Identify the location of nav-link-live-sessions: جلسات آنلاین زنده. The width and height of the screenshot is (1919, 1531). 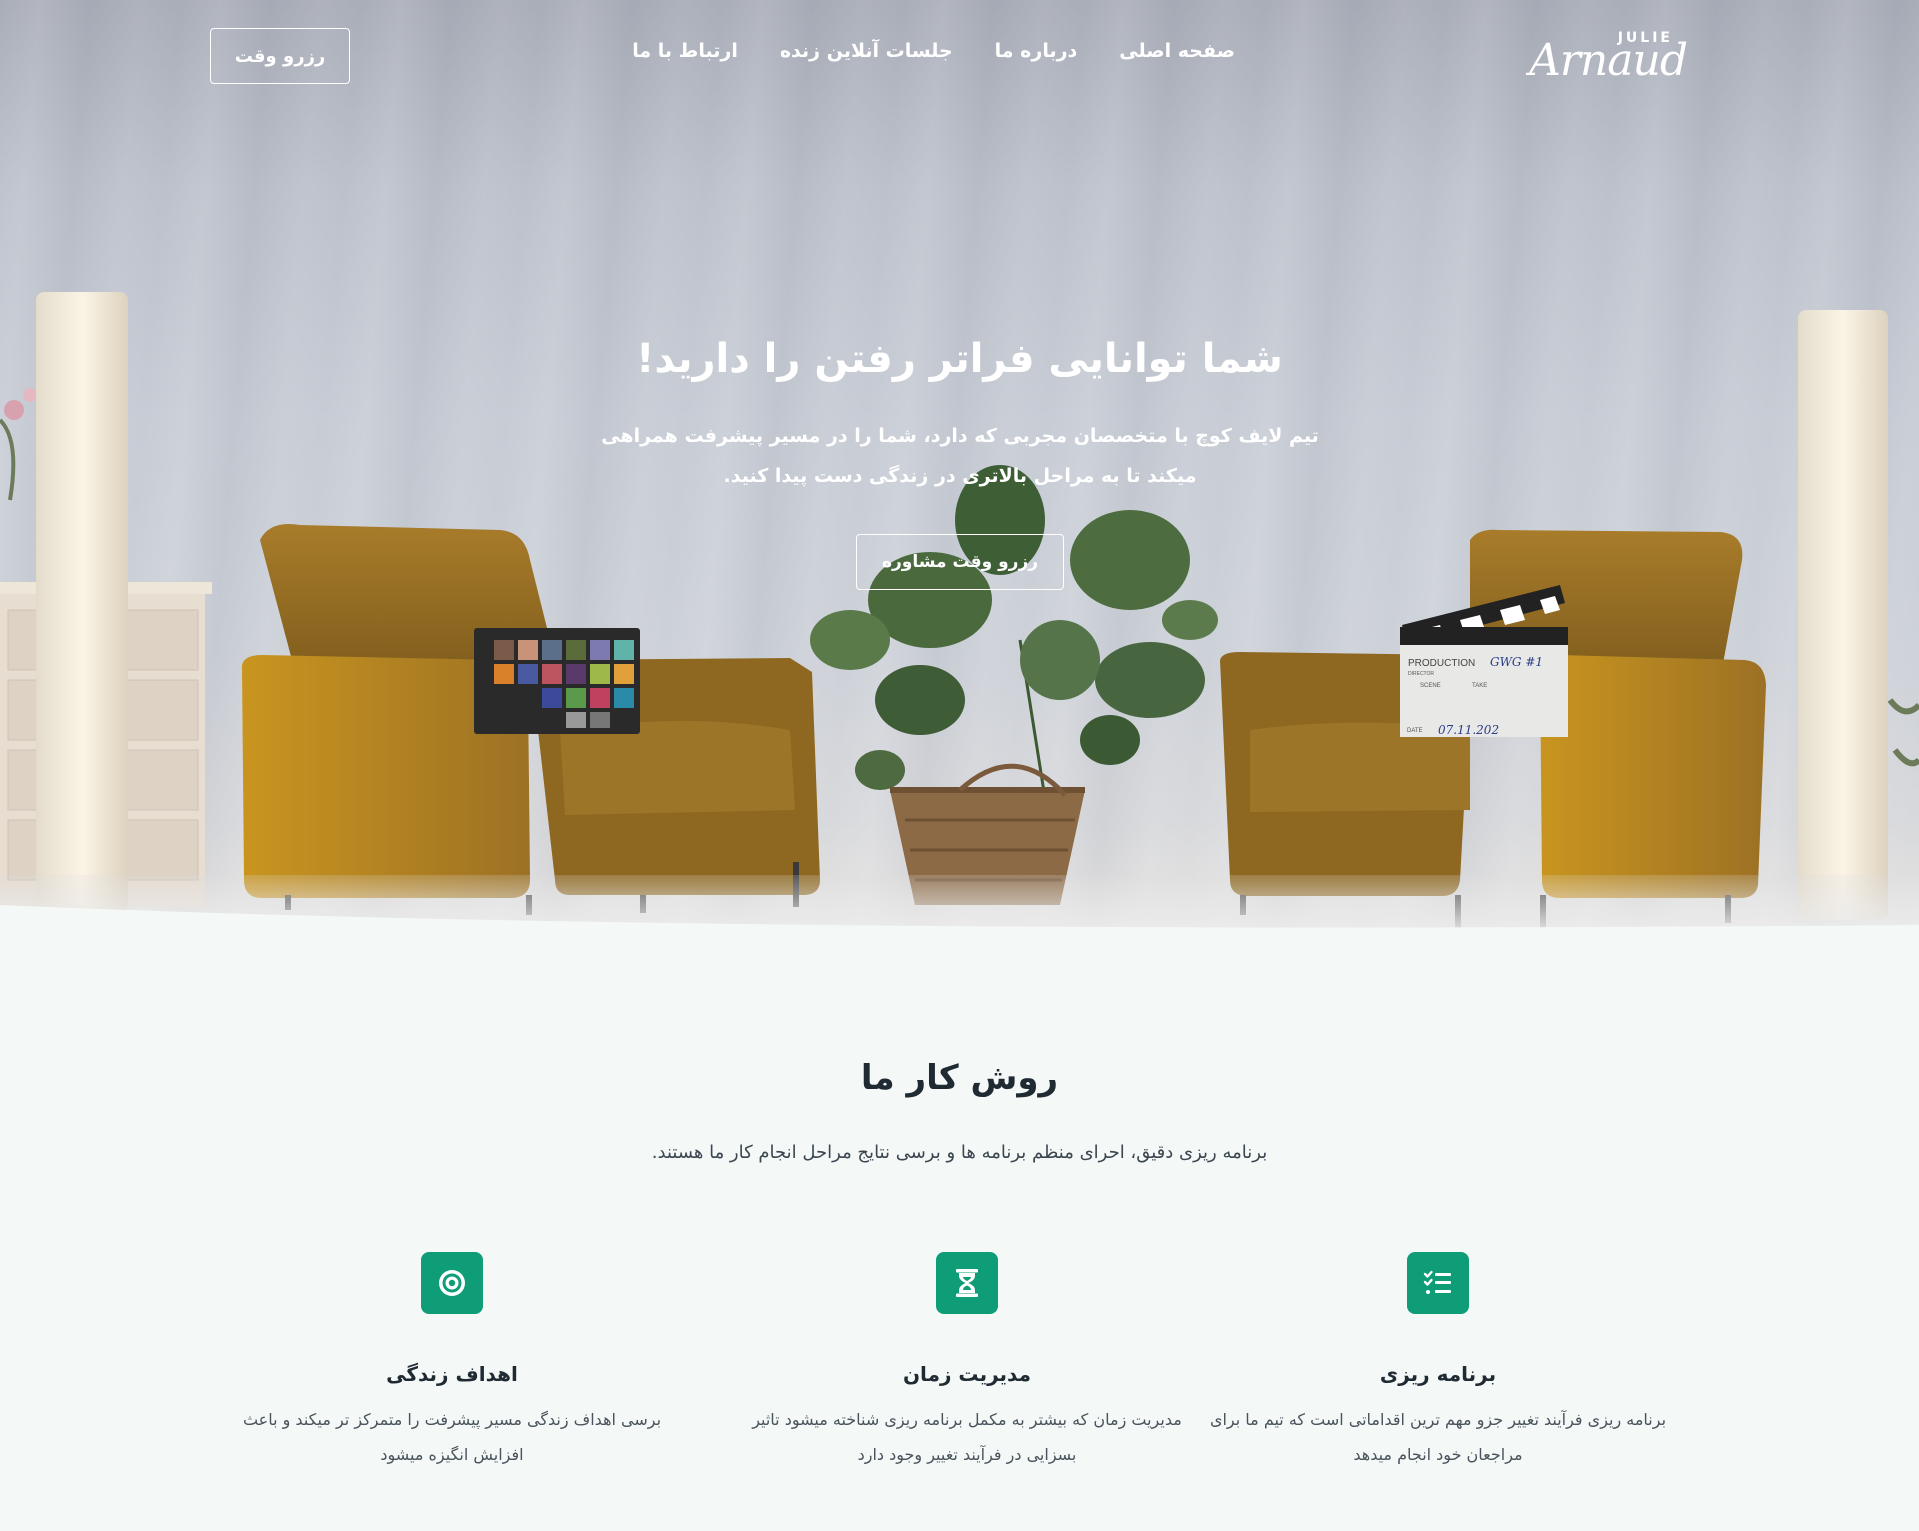
(866, 51).